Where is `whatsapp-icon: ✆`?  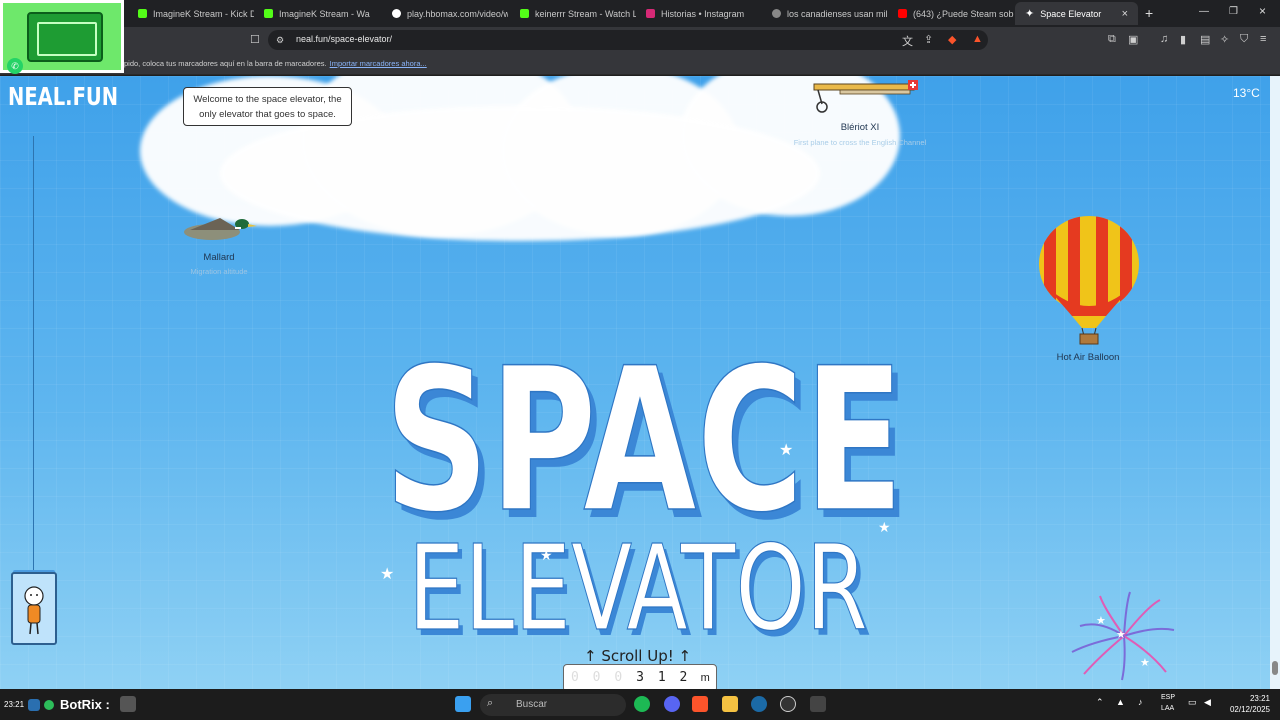
whatsapp-icon: ✆ is located at coordinates (15, 66).